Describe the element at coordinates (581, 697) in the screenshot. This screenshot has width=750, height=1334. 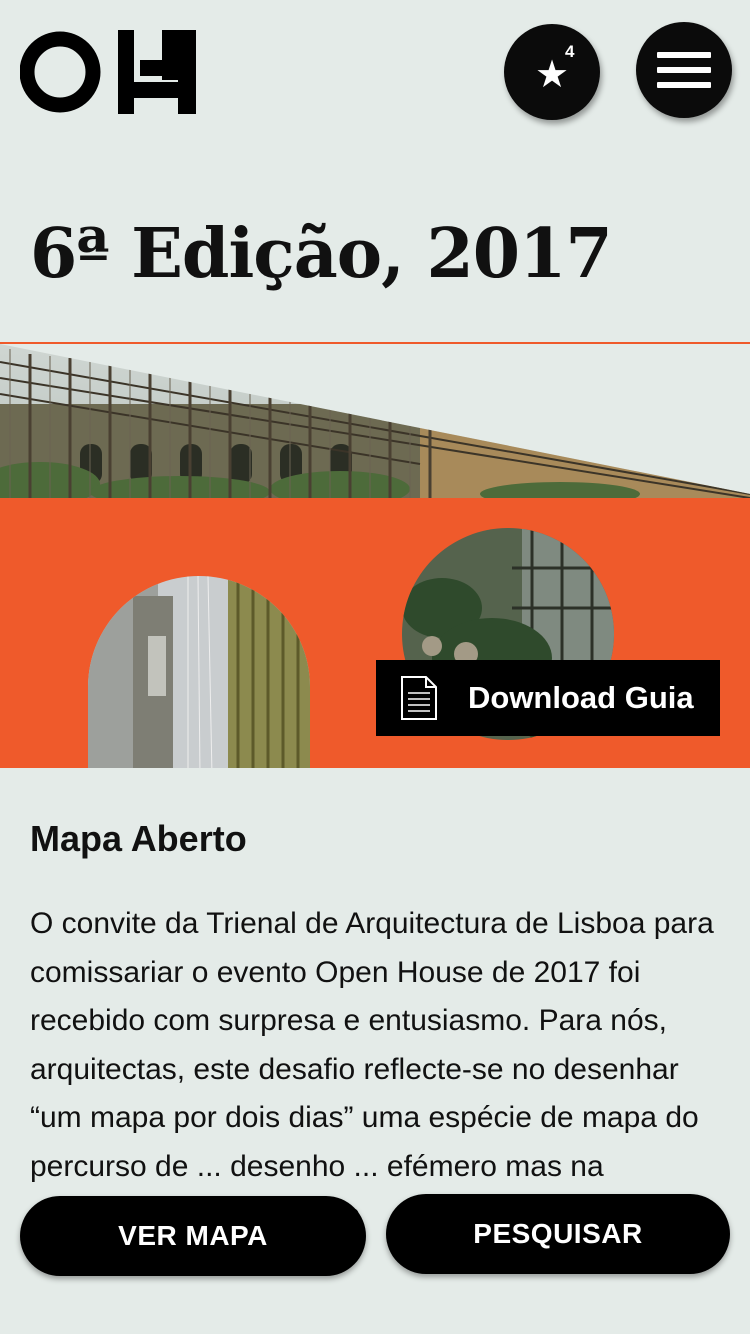
I see `download-guide-label: Download Guia` at that location.